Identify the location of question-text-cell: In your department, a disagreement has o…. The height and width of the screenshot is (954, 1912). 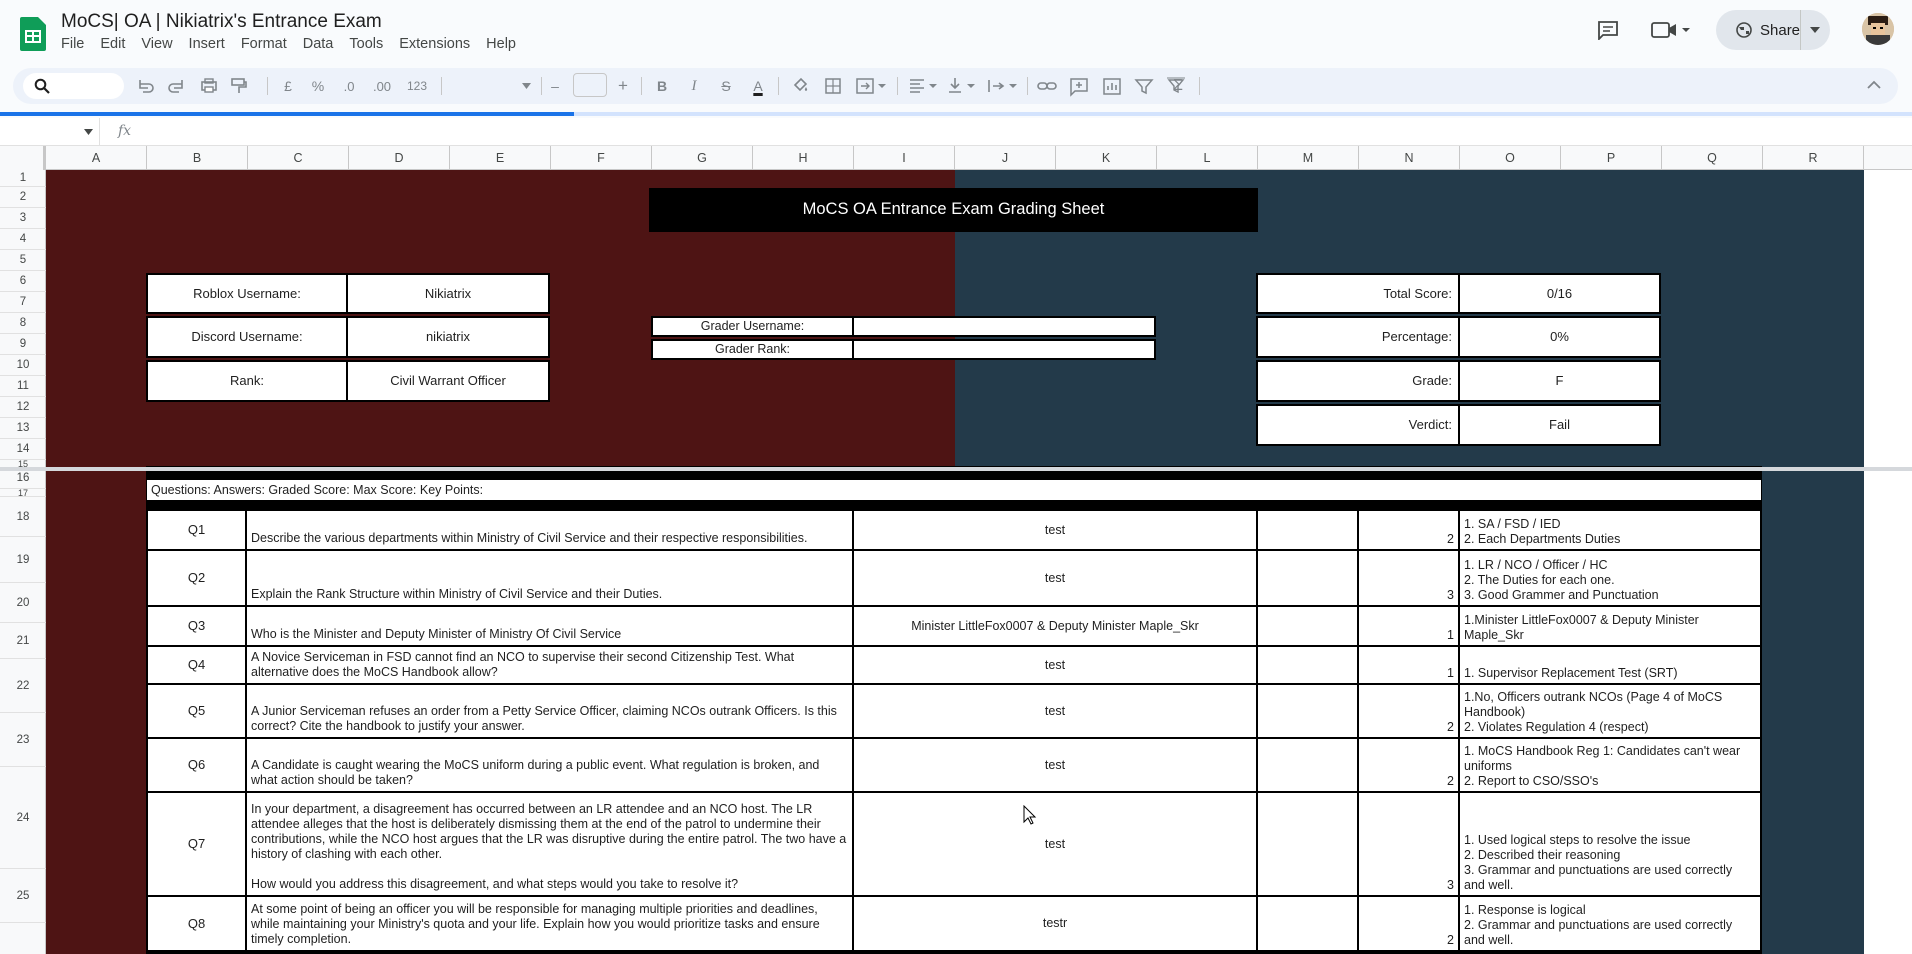
(549, 844).